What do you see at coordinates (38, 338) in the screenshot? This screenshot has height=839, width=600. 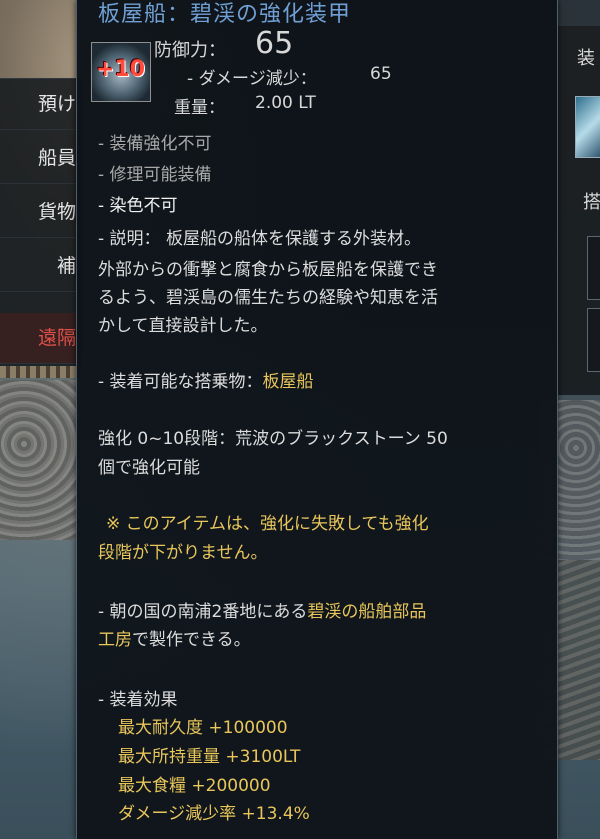 I see `left-menu-item-remote: 遠隔` at bounding box center [38, 338].